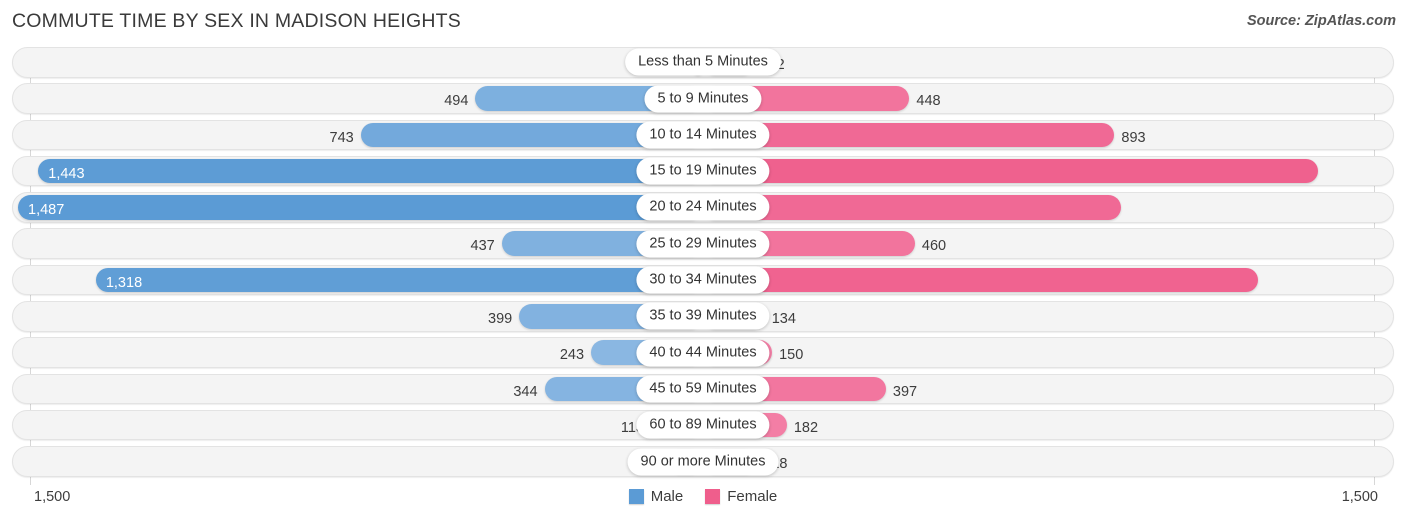  I want to click on bar-half-female: 118, so click(1048, 461).